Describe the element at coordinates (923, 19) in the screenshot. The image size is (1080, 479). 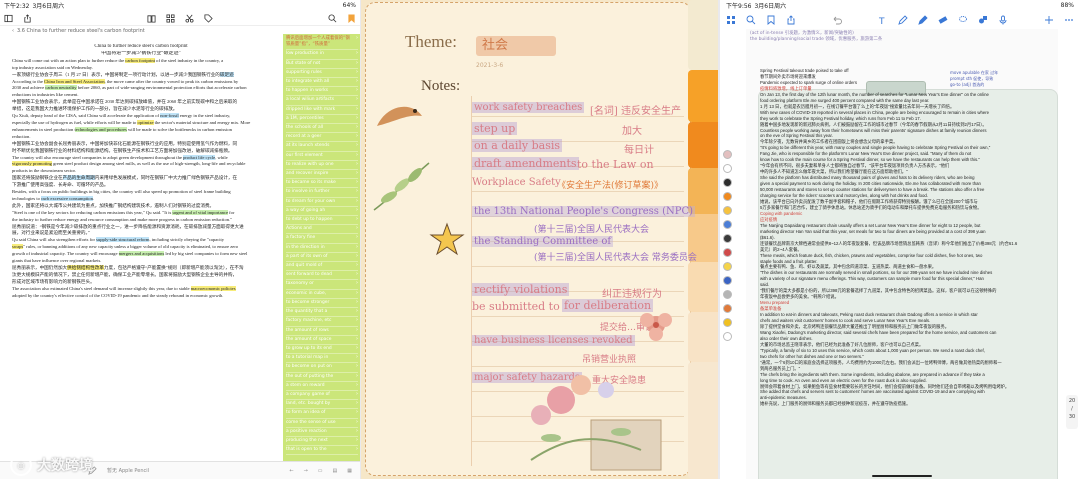
I see `highlighter-tool-icon` at that location.